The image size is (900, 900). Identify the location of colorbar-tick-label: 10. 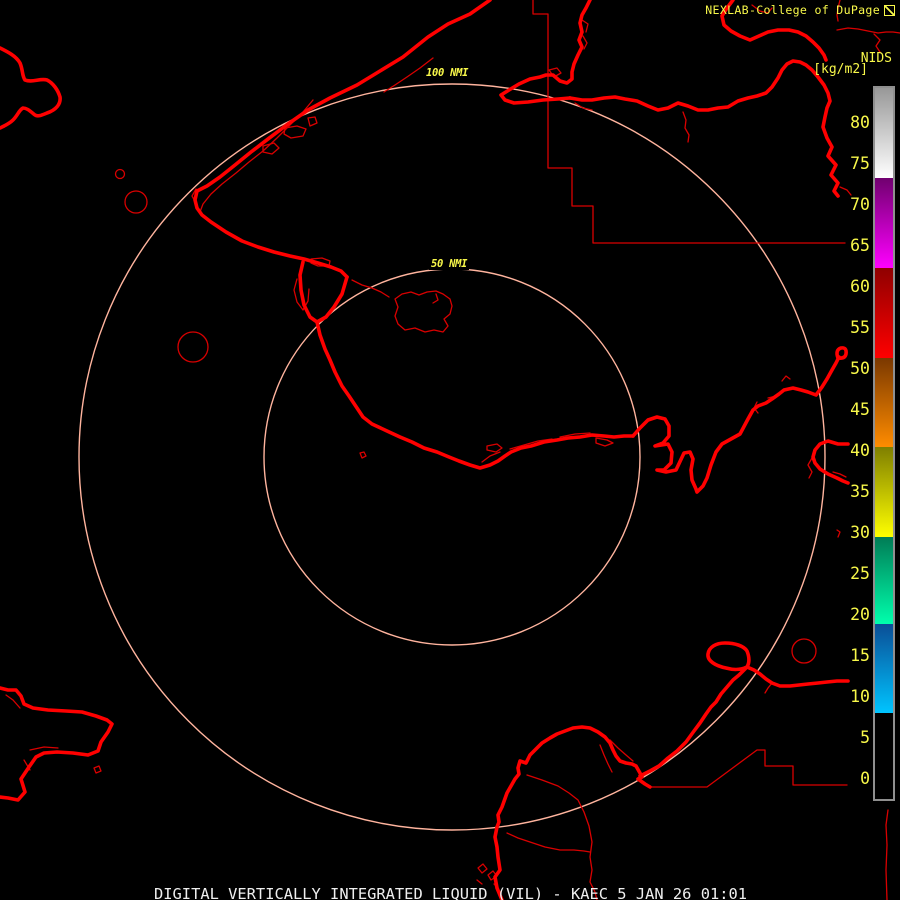
(860, 696).